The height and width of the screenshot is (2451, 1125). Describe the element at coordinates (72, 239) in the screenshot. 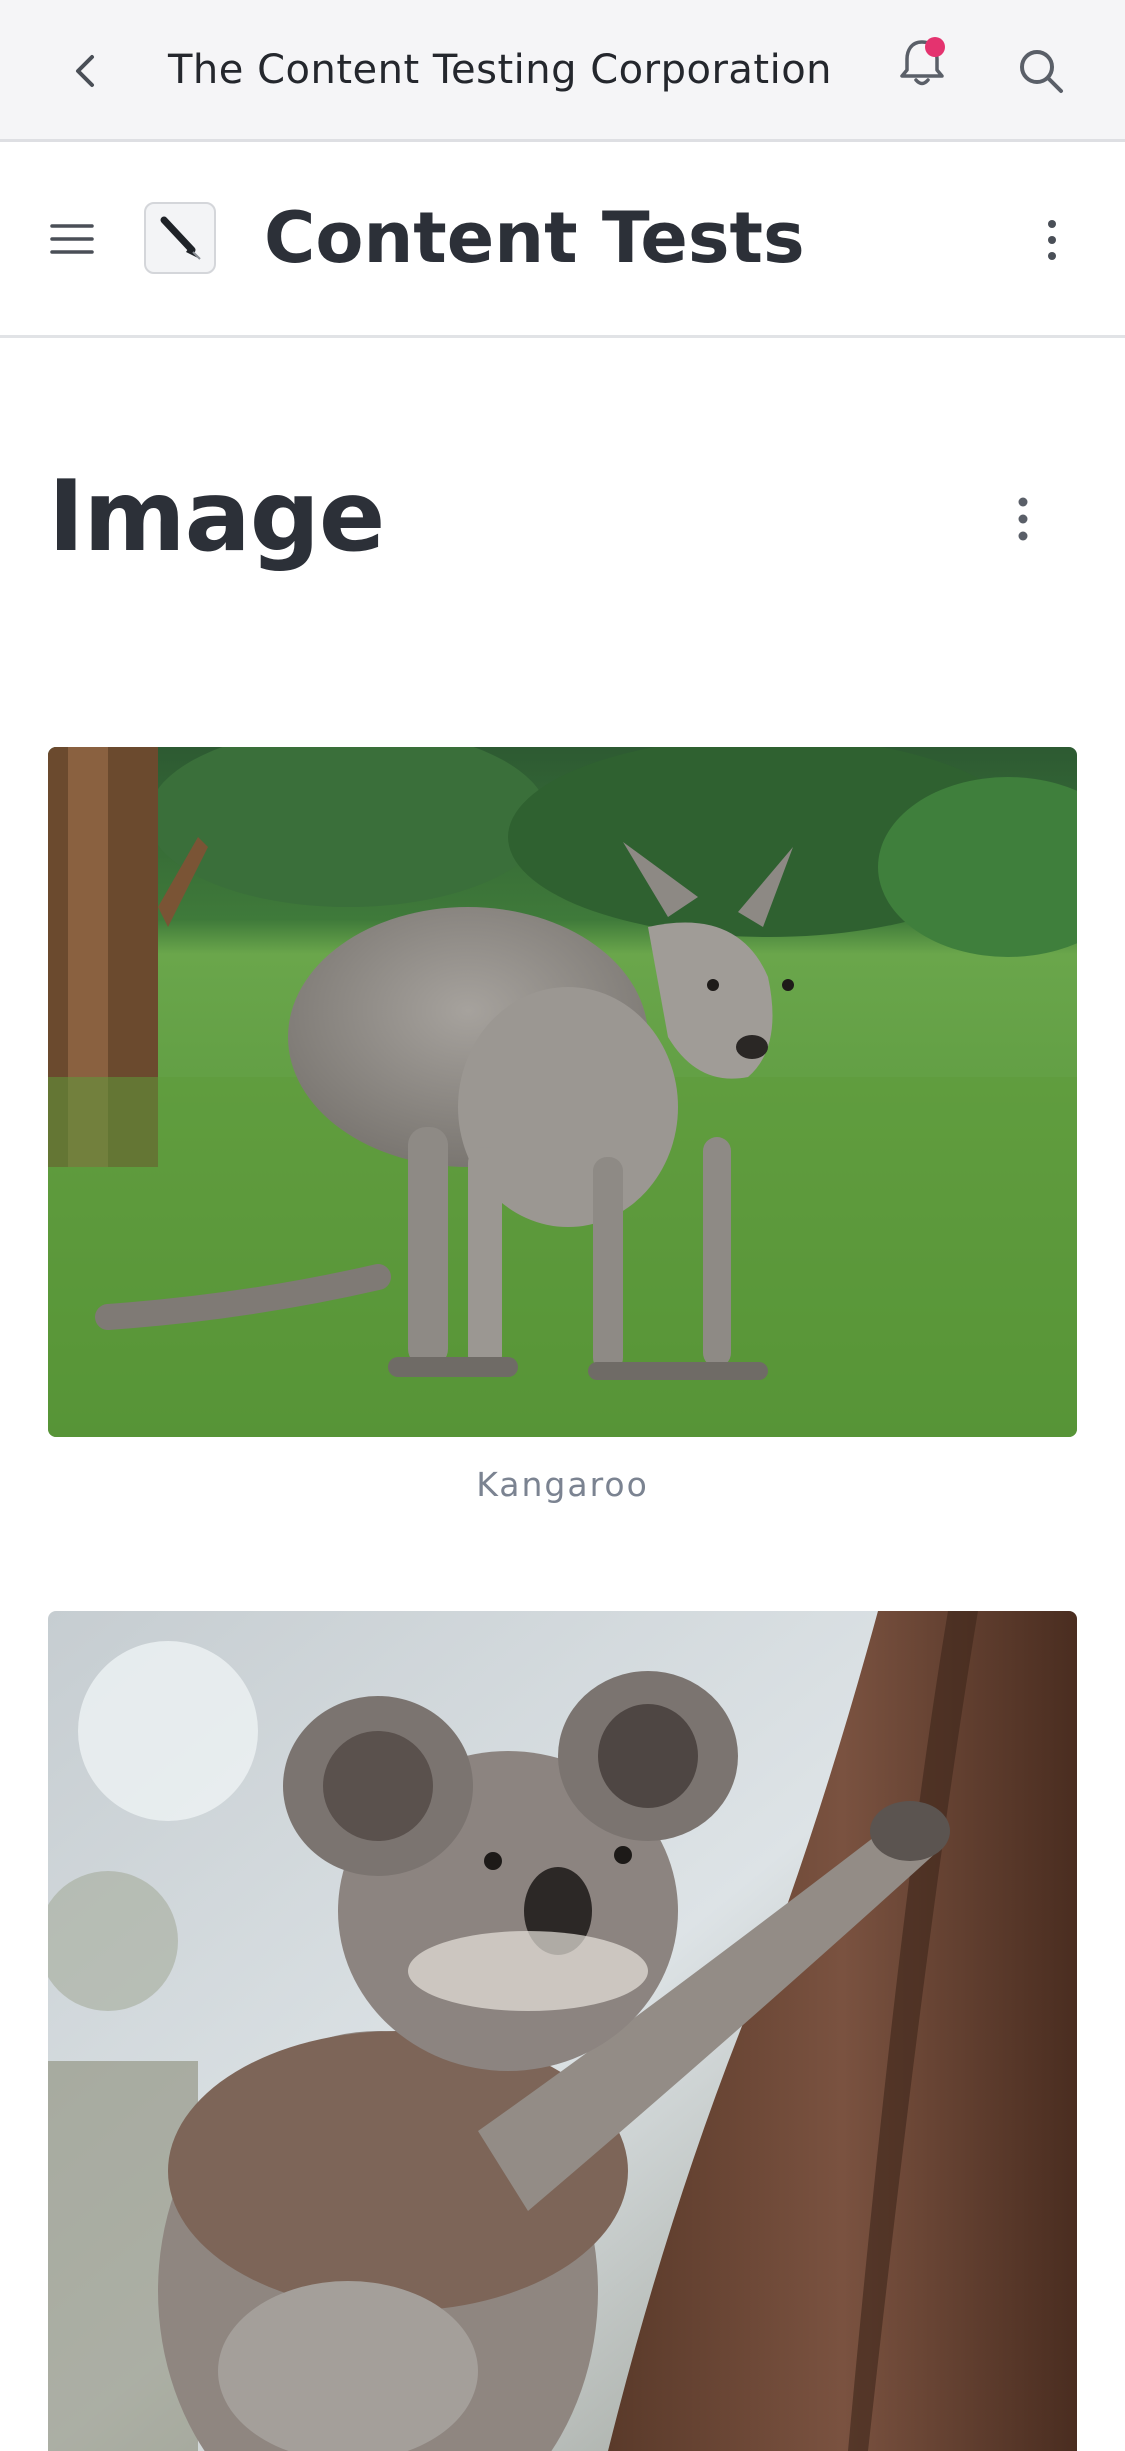

I see `hamburger-menu-icon` at that location.